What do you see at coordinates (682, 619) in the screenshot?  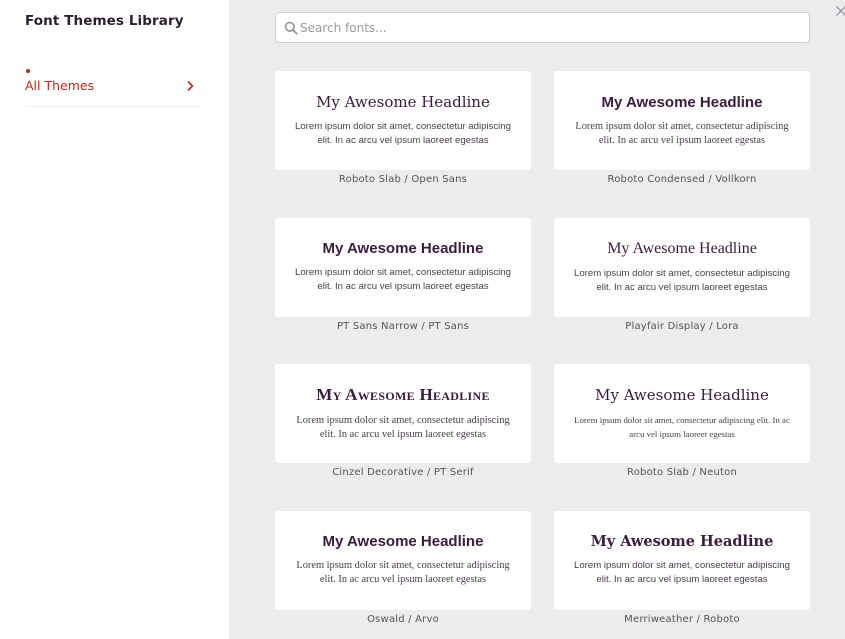 I see `theme-caption: Merriweather / Roboto` at bounding box center [682, 619].